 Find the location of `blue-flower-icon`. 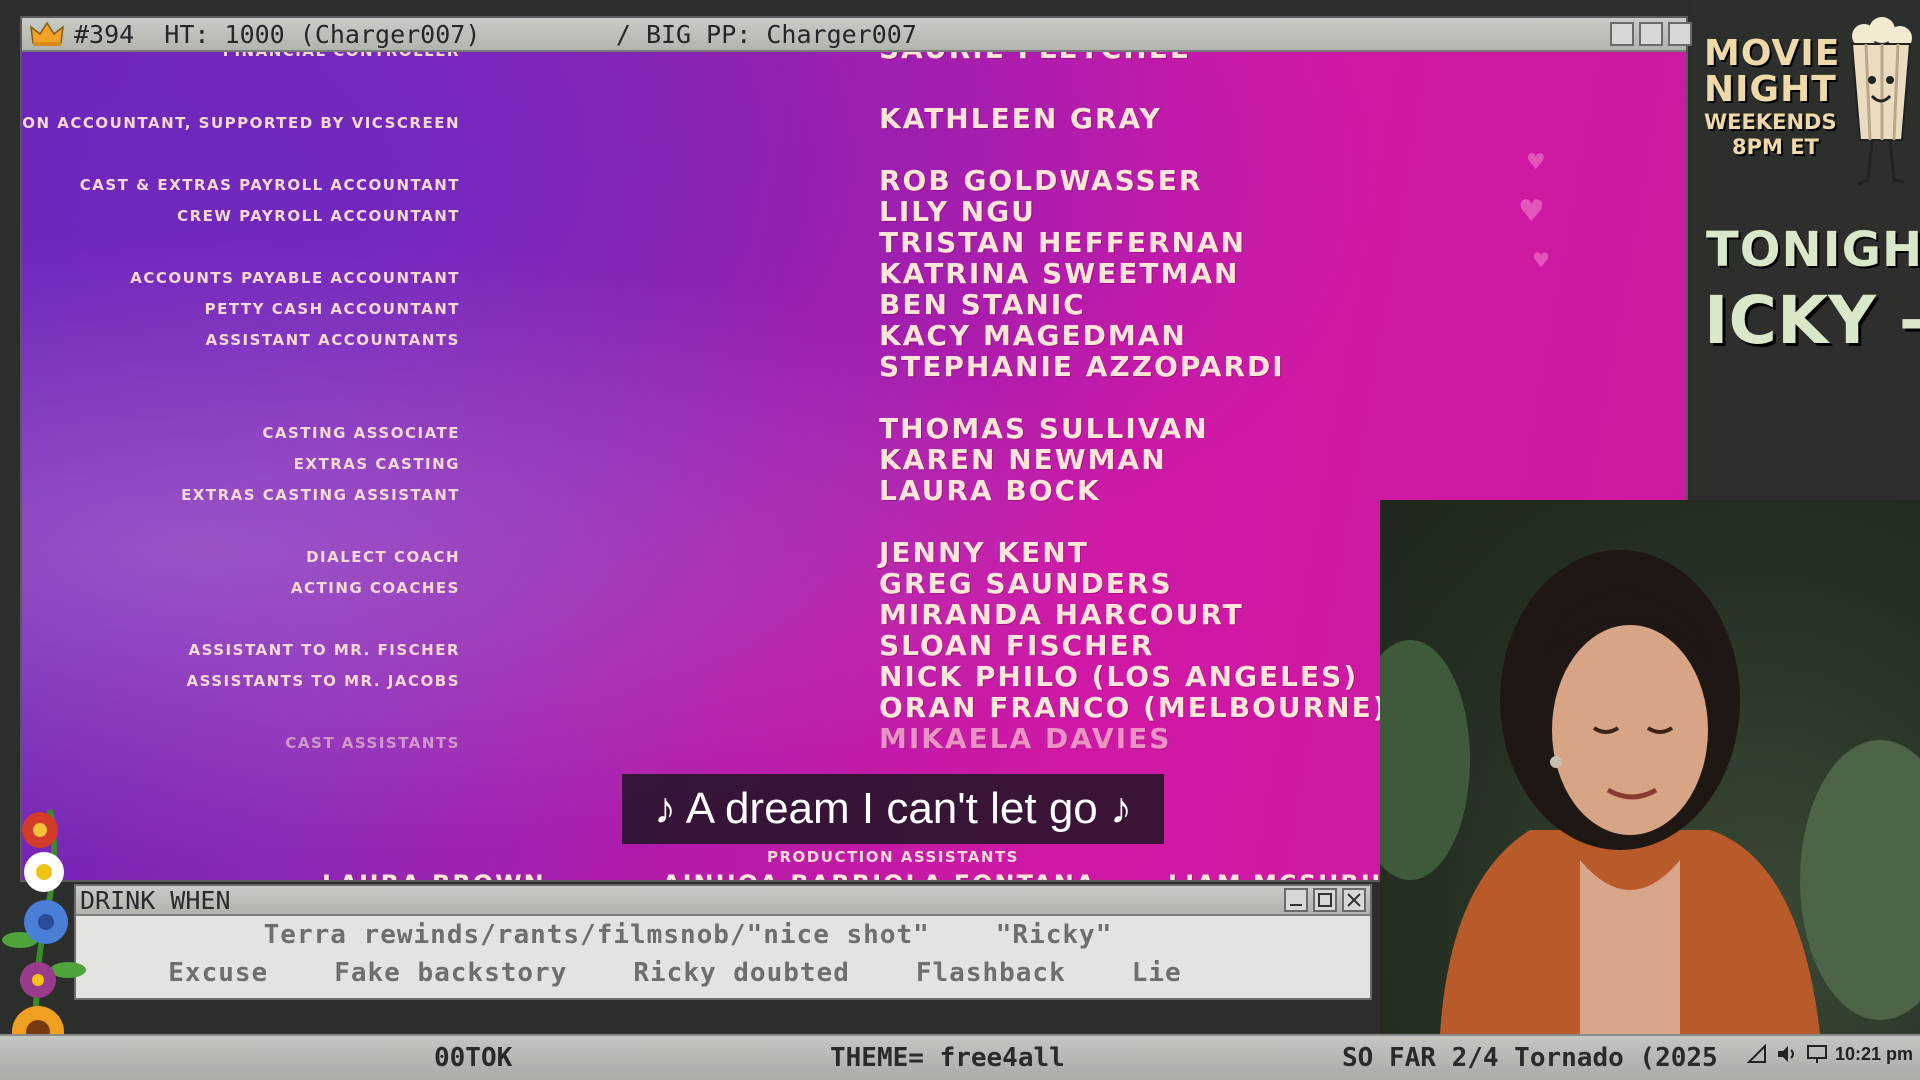

blue-flower-icon is located at coordinates (46, 922).